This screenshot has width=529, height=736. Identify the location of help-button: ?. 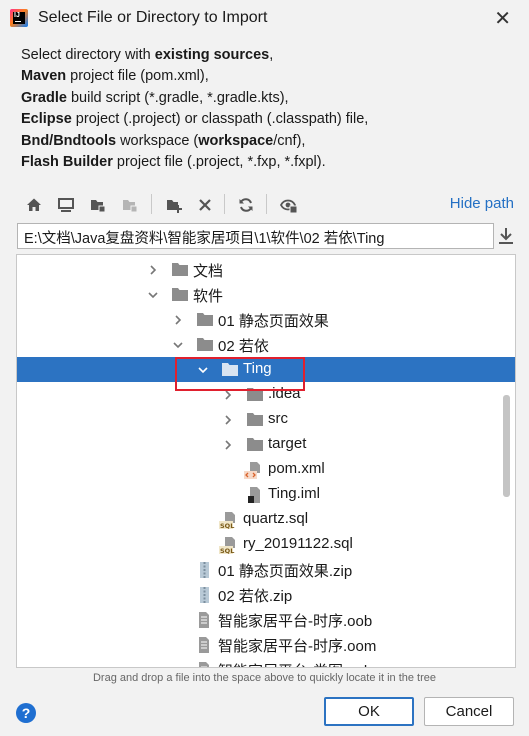
(26, 713).